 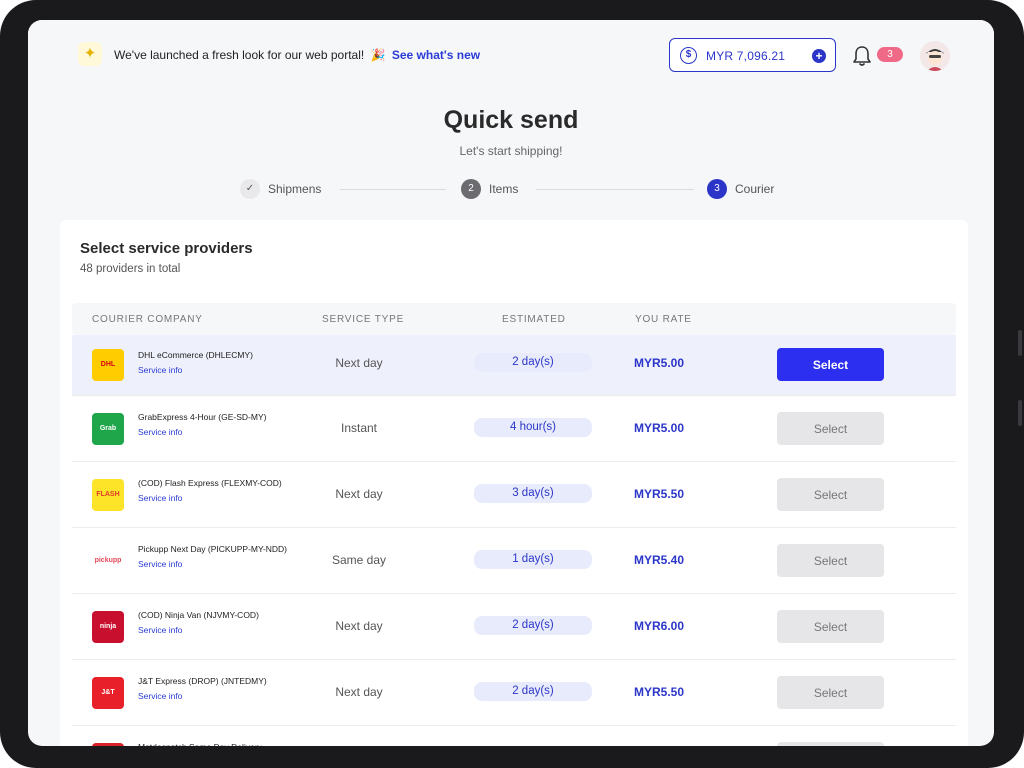 What do you see at coordinates (862, 56) in the screenshot?
I see `bell-icon` at bounding box center [862, 56].